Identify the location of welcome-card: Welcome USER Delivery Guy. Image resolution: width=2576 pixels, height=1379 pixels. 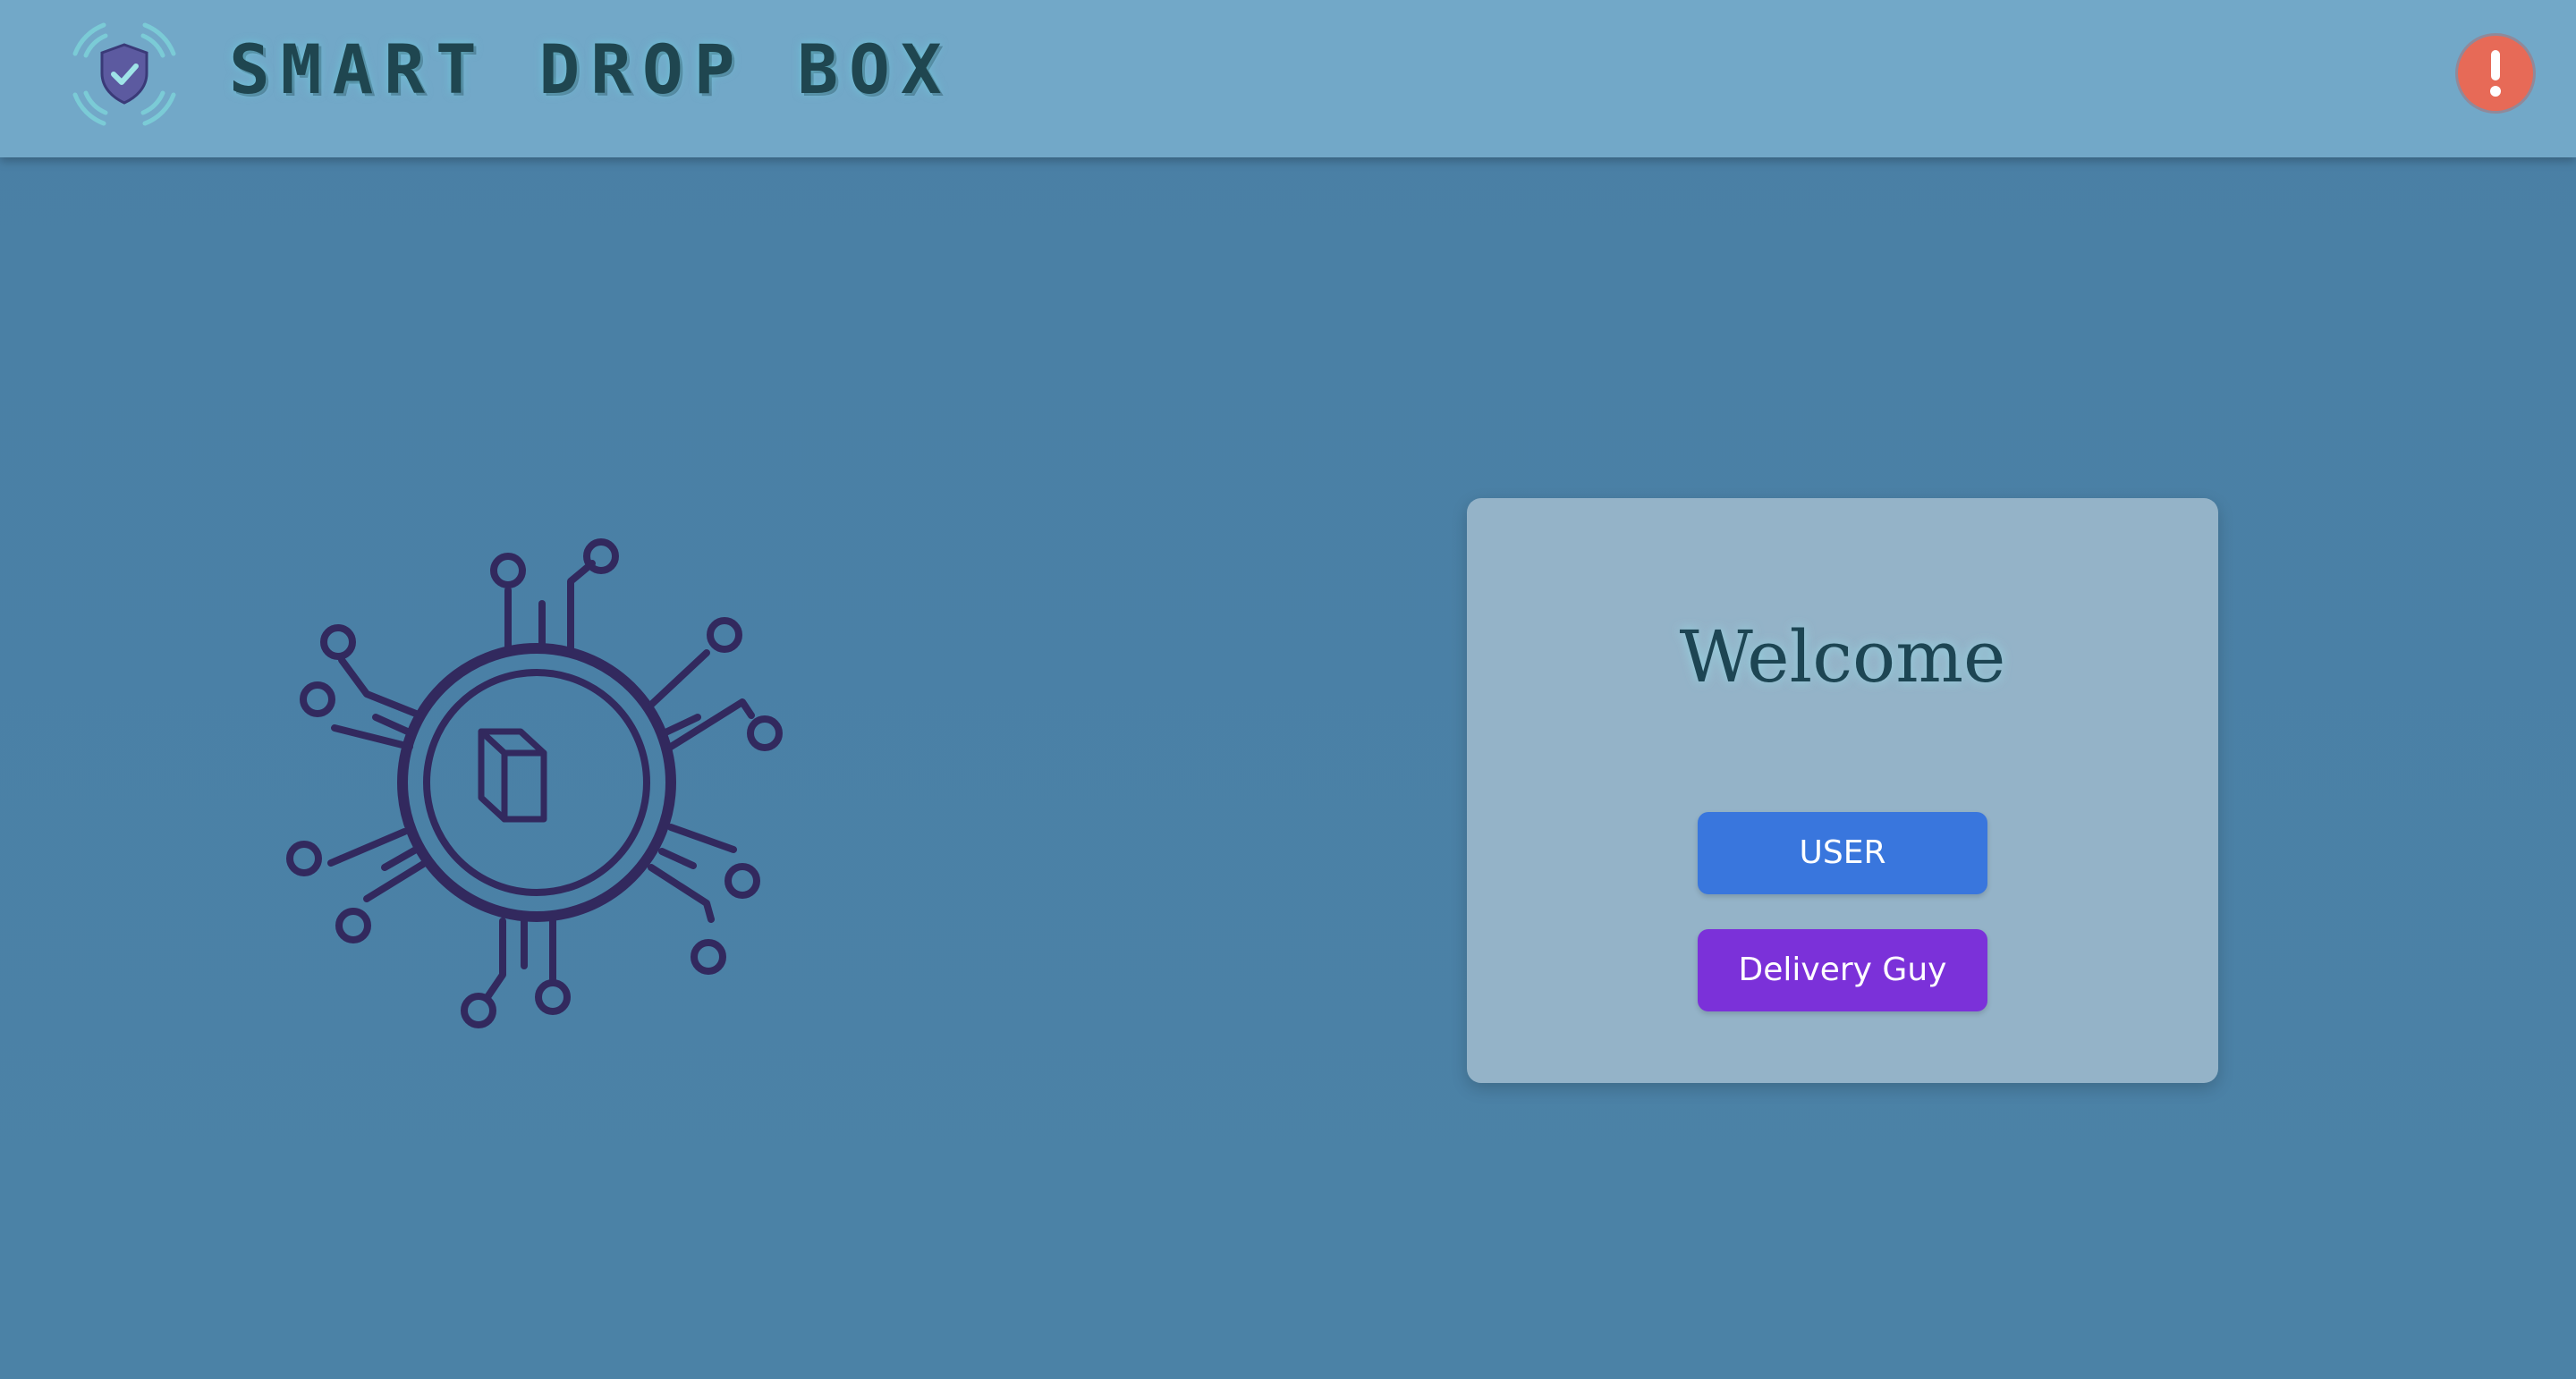
(1842, 790).